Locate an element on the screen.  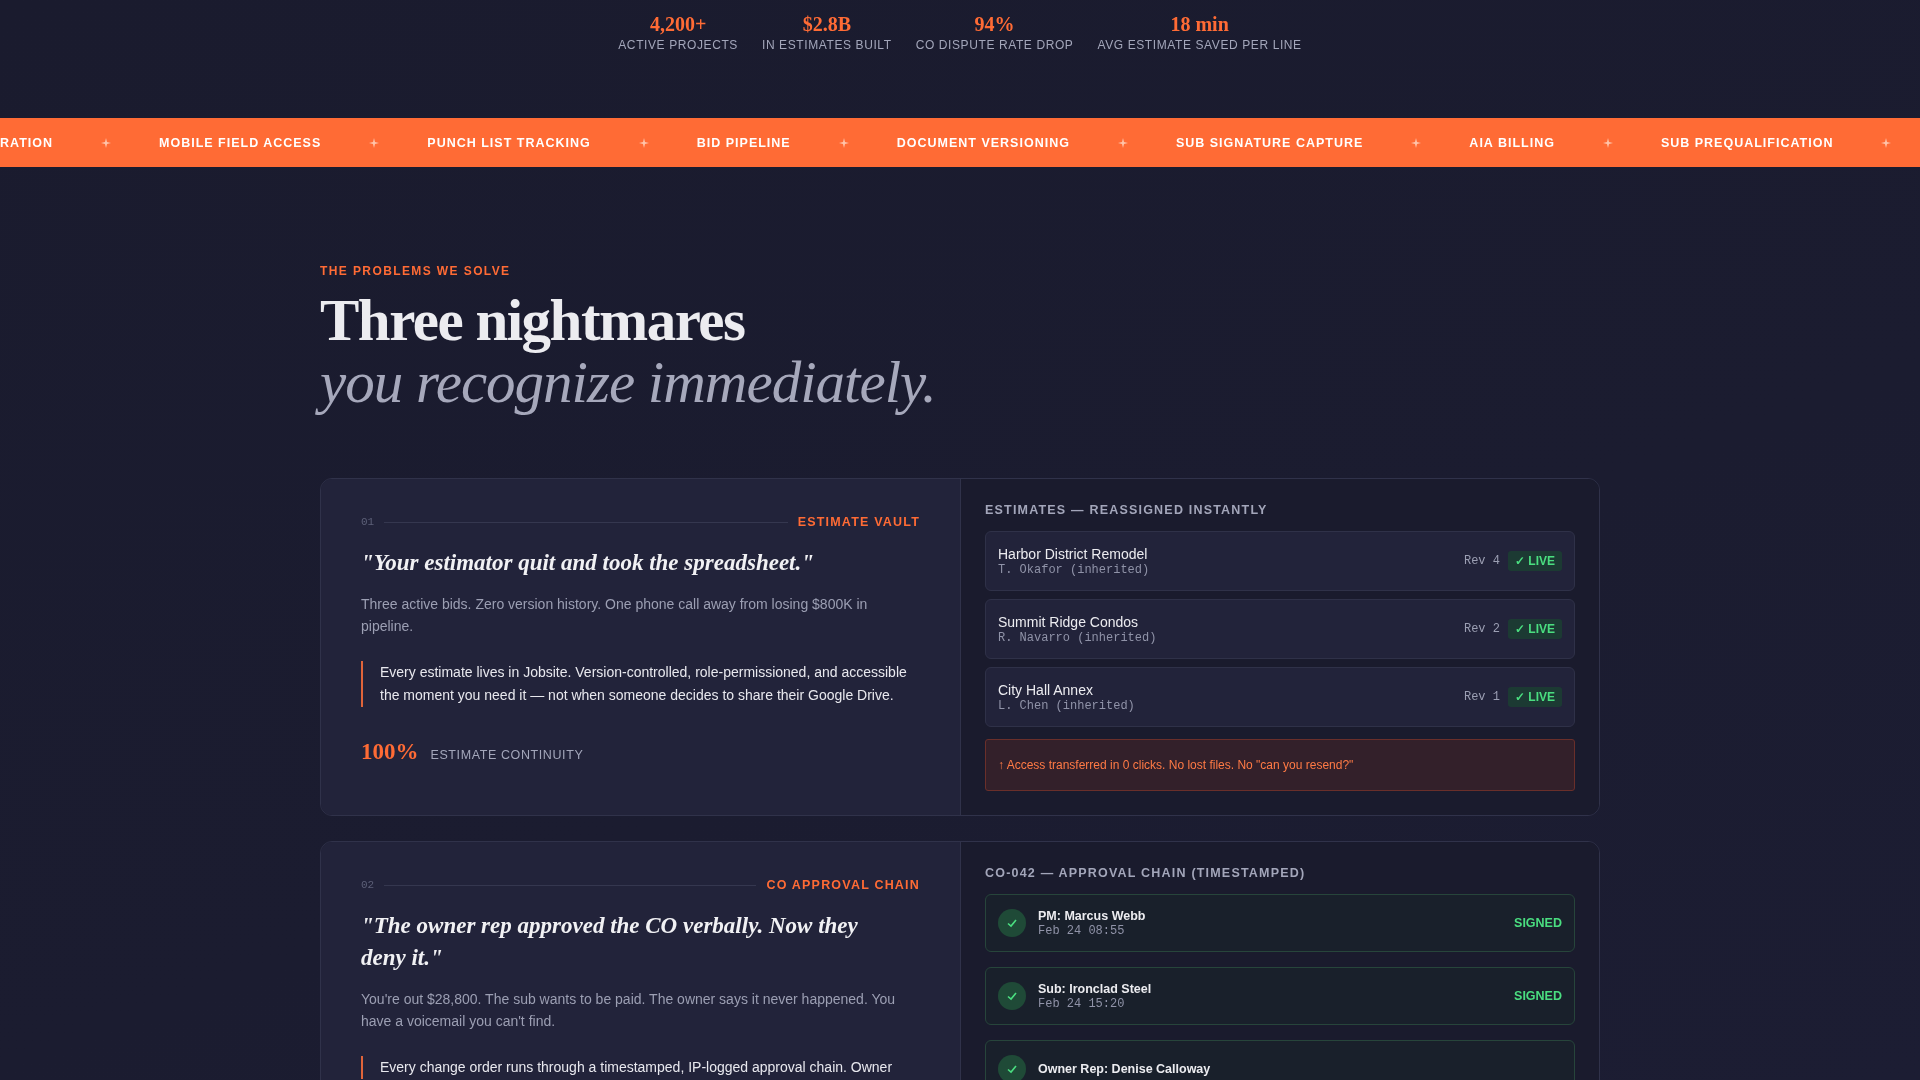
problem-description: Three active bids. Zero version history. One phone call away from losing $800K in pipeline. is located at coordinates (615, 615).